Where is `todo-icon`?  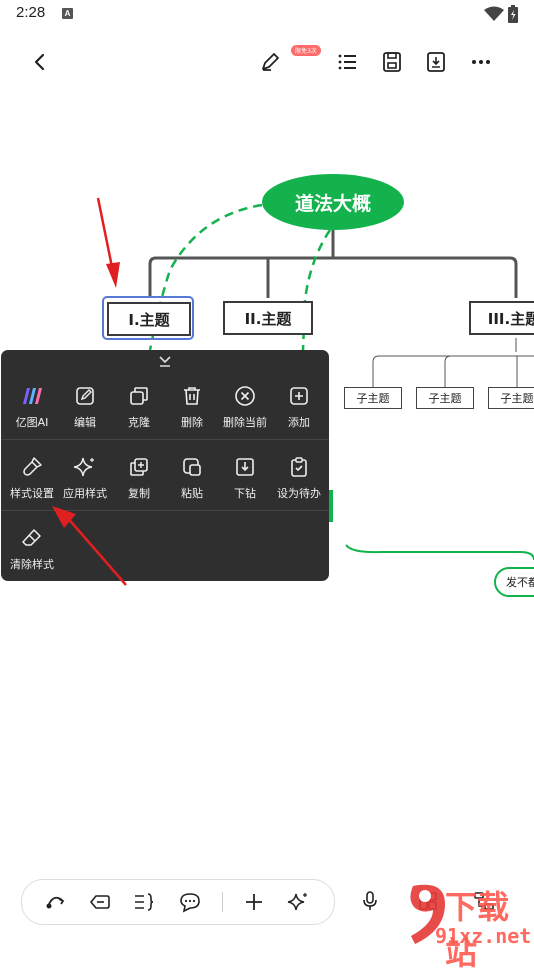 todo-icon is located at coordinates (299, 467).